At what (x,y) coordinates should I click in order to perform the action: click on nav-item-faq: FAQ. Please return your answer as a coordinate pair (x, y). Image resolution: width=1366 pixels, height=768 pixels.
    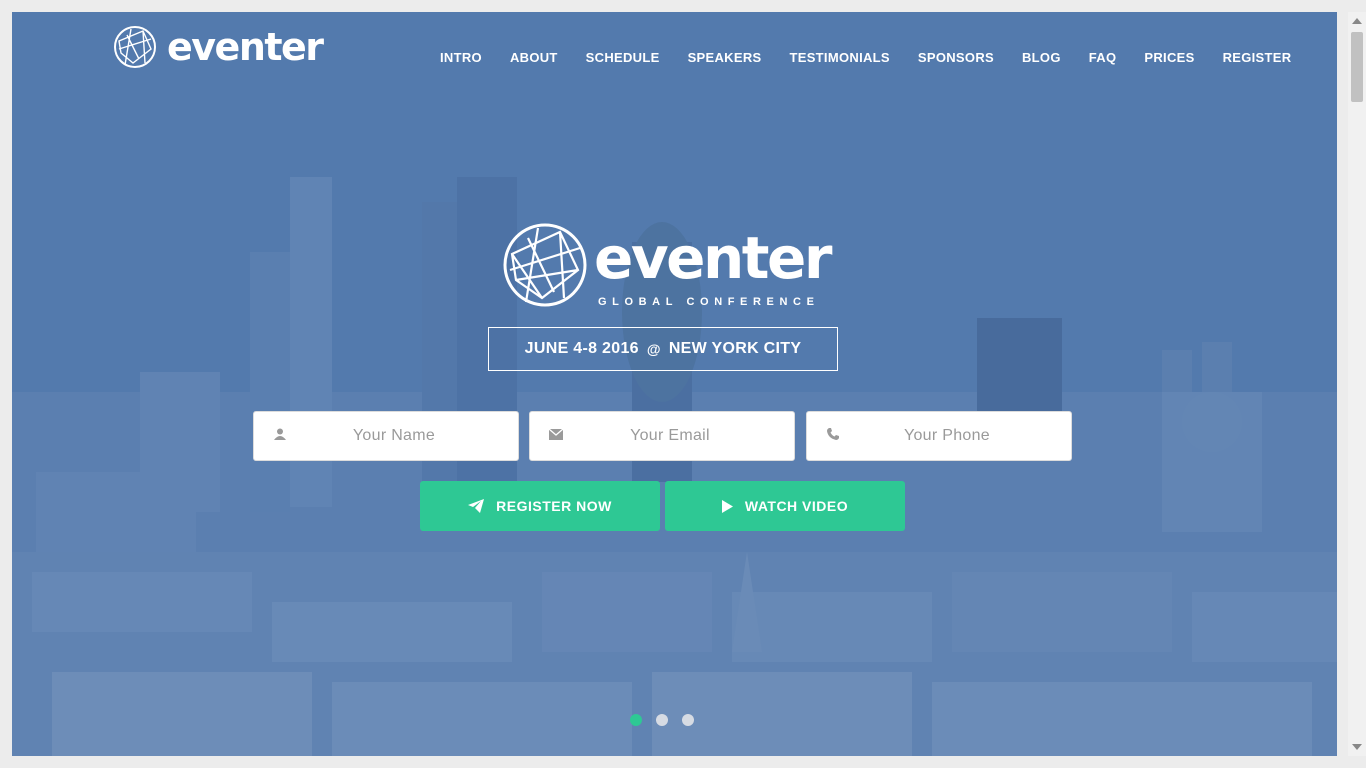
    Looking at the image, I should click on (1103, 57).